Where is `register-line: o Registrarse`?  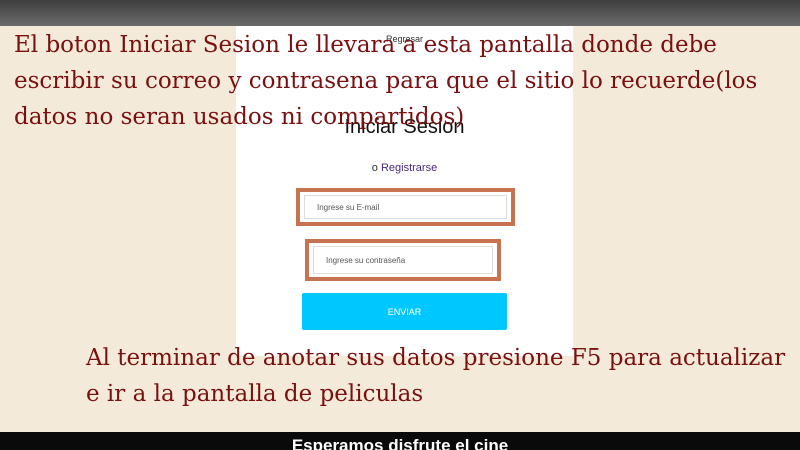 register-line: o Registrarse is located at coordinates (404, 168).